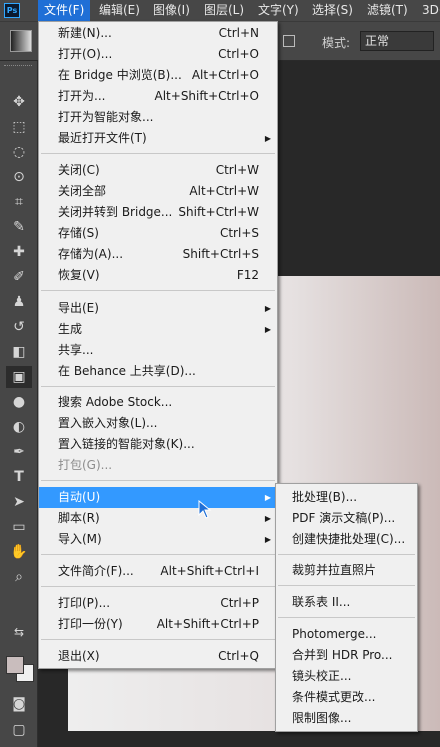 This screenshot has height=747, width=440. Describe the element at coordinates (158, 603) in the screenshot. I see `menu-item-print: 打印(P)... Ctrl+P` at that location.